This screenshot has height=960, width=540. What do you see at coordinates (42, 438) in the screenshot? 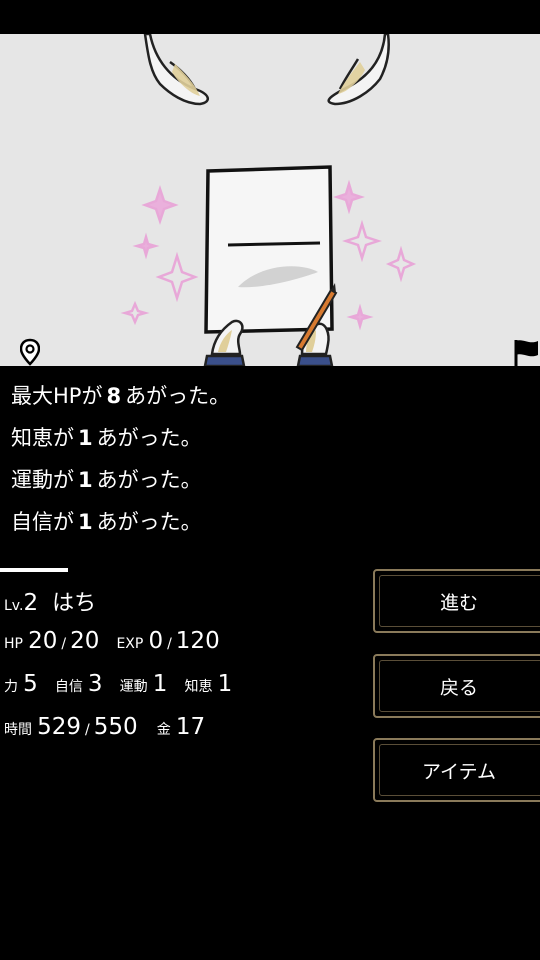
I see `log-text: 知恵が` at bounding box center [42, 438].